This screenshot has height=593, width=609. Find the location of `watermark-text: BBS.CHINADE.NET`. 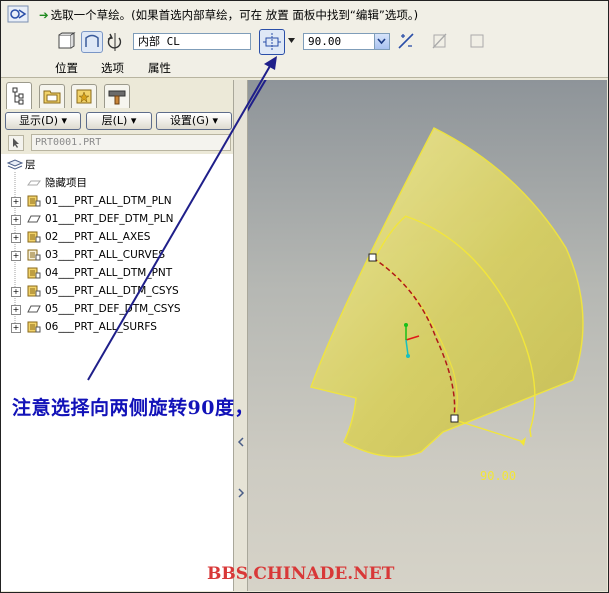

watermark-text: BBS.CHINADE.NET is located at coordinates (301, 574).